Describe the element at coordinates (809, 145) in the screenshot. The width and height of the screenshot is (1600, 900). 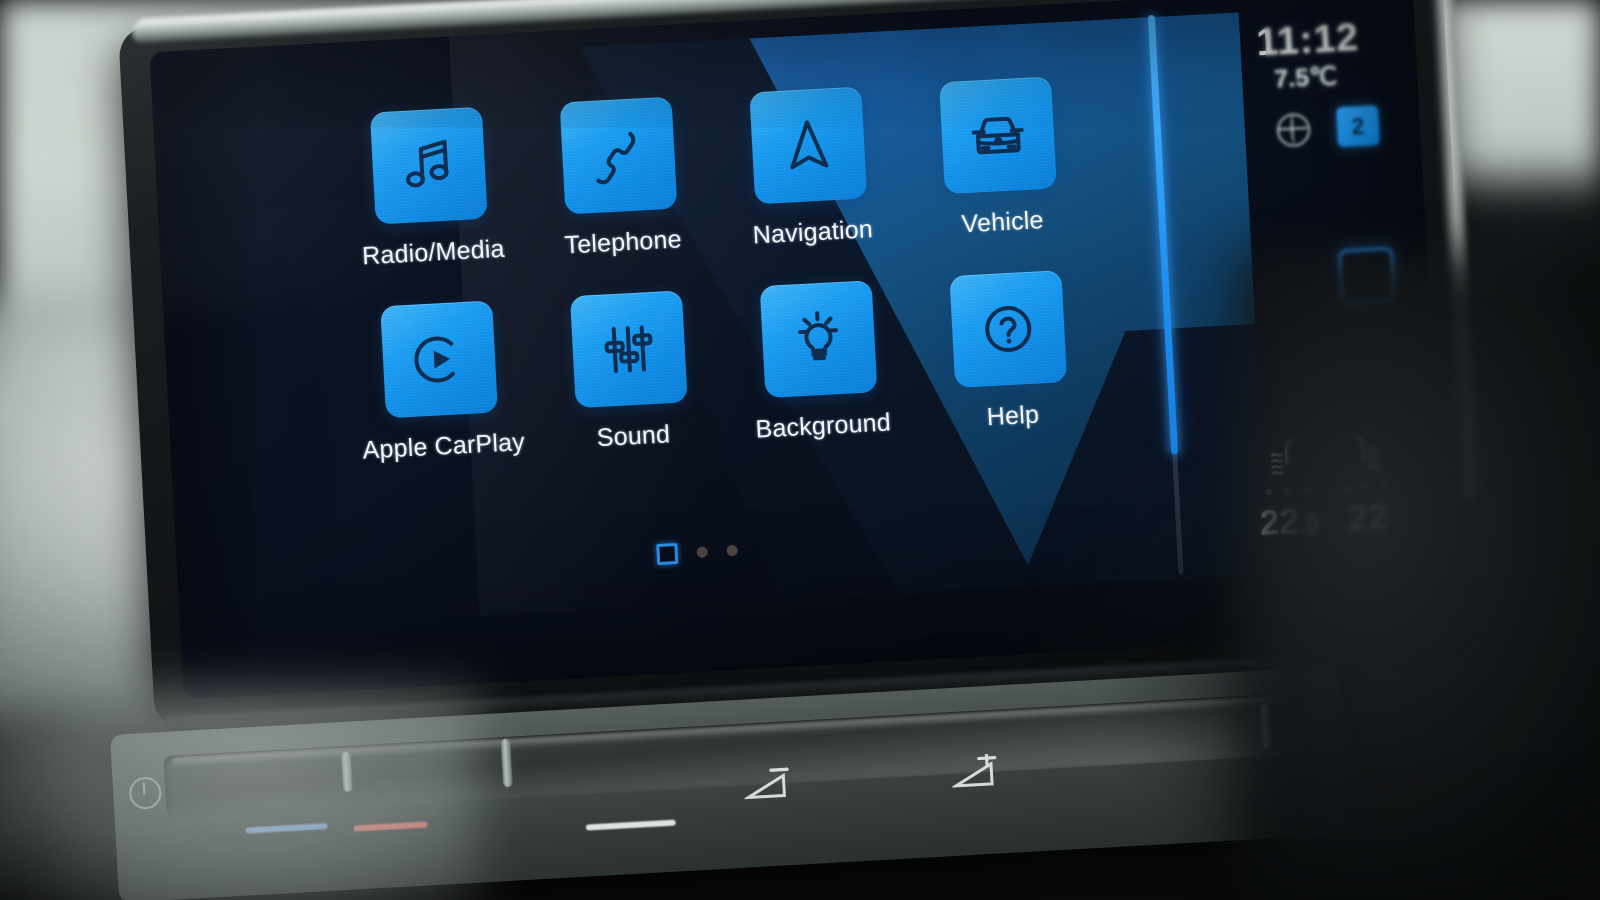
I see `navigation-arrow-icon` at that location.